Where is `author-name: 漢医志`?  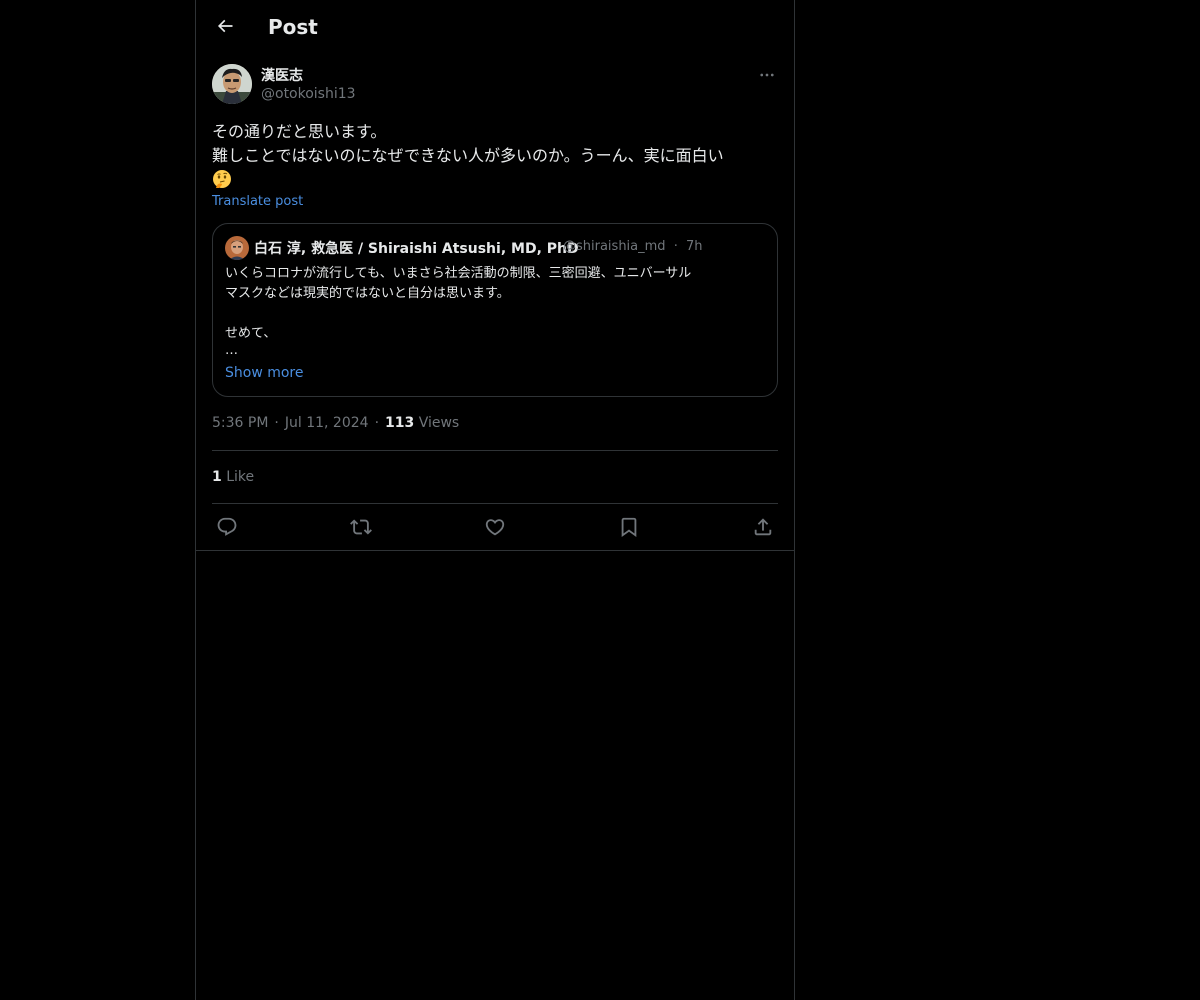 author-name: 漢医志 is located at coordinates (282, 75).